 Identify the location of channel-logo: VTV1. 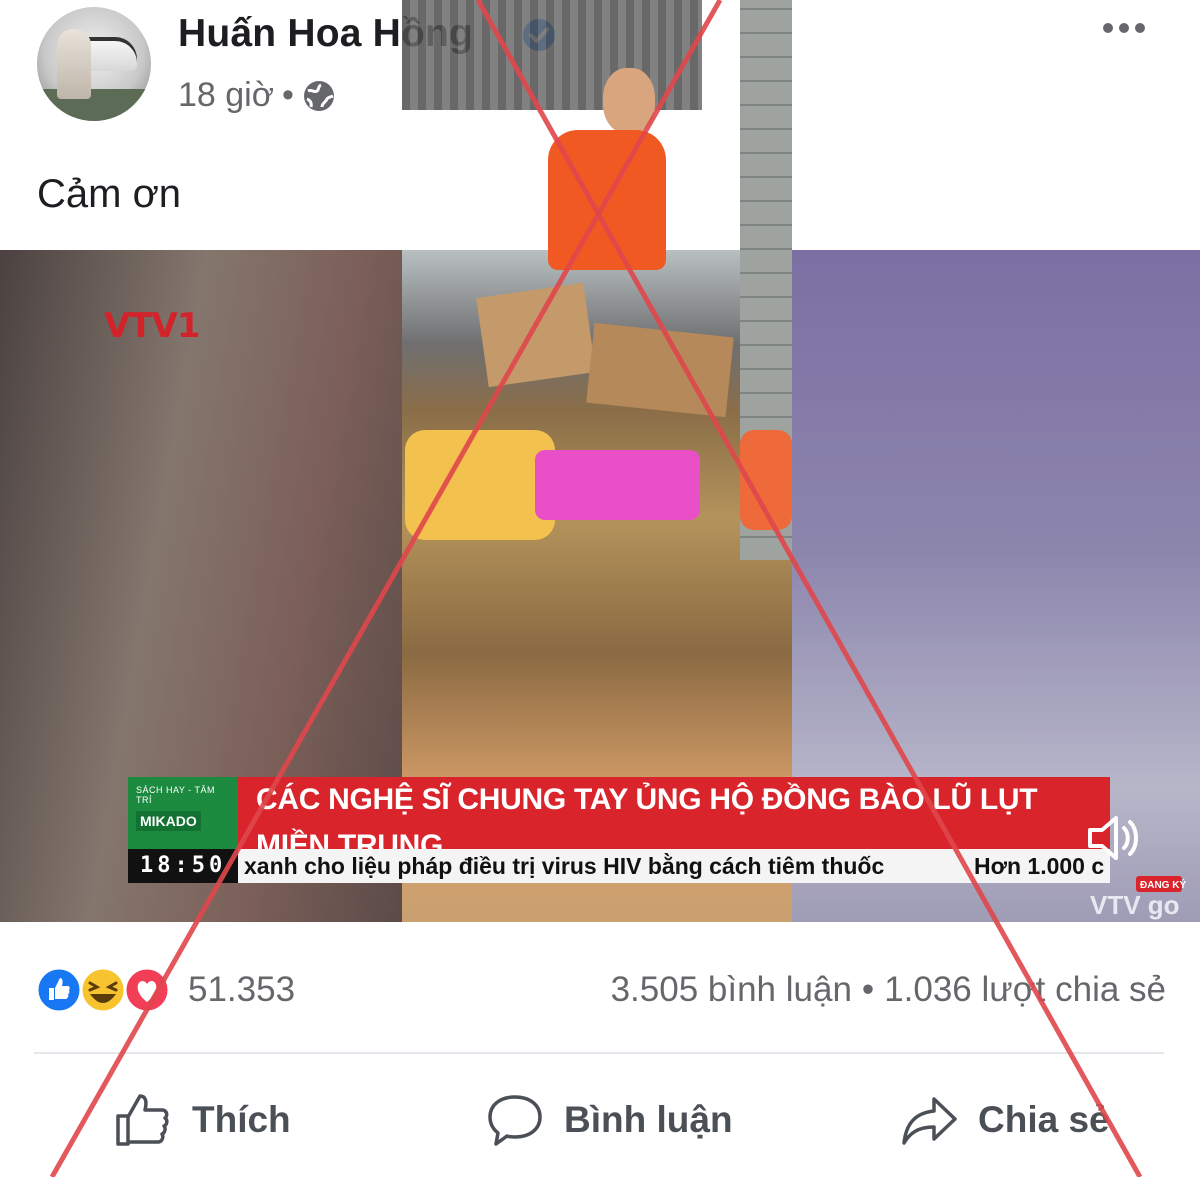
(152, 326).